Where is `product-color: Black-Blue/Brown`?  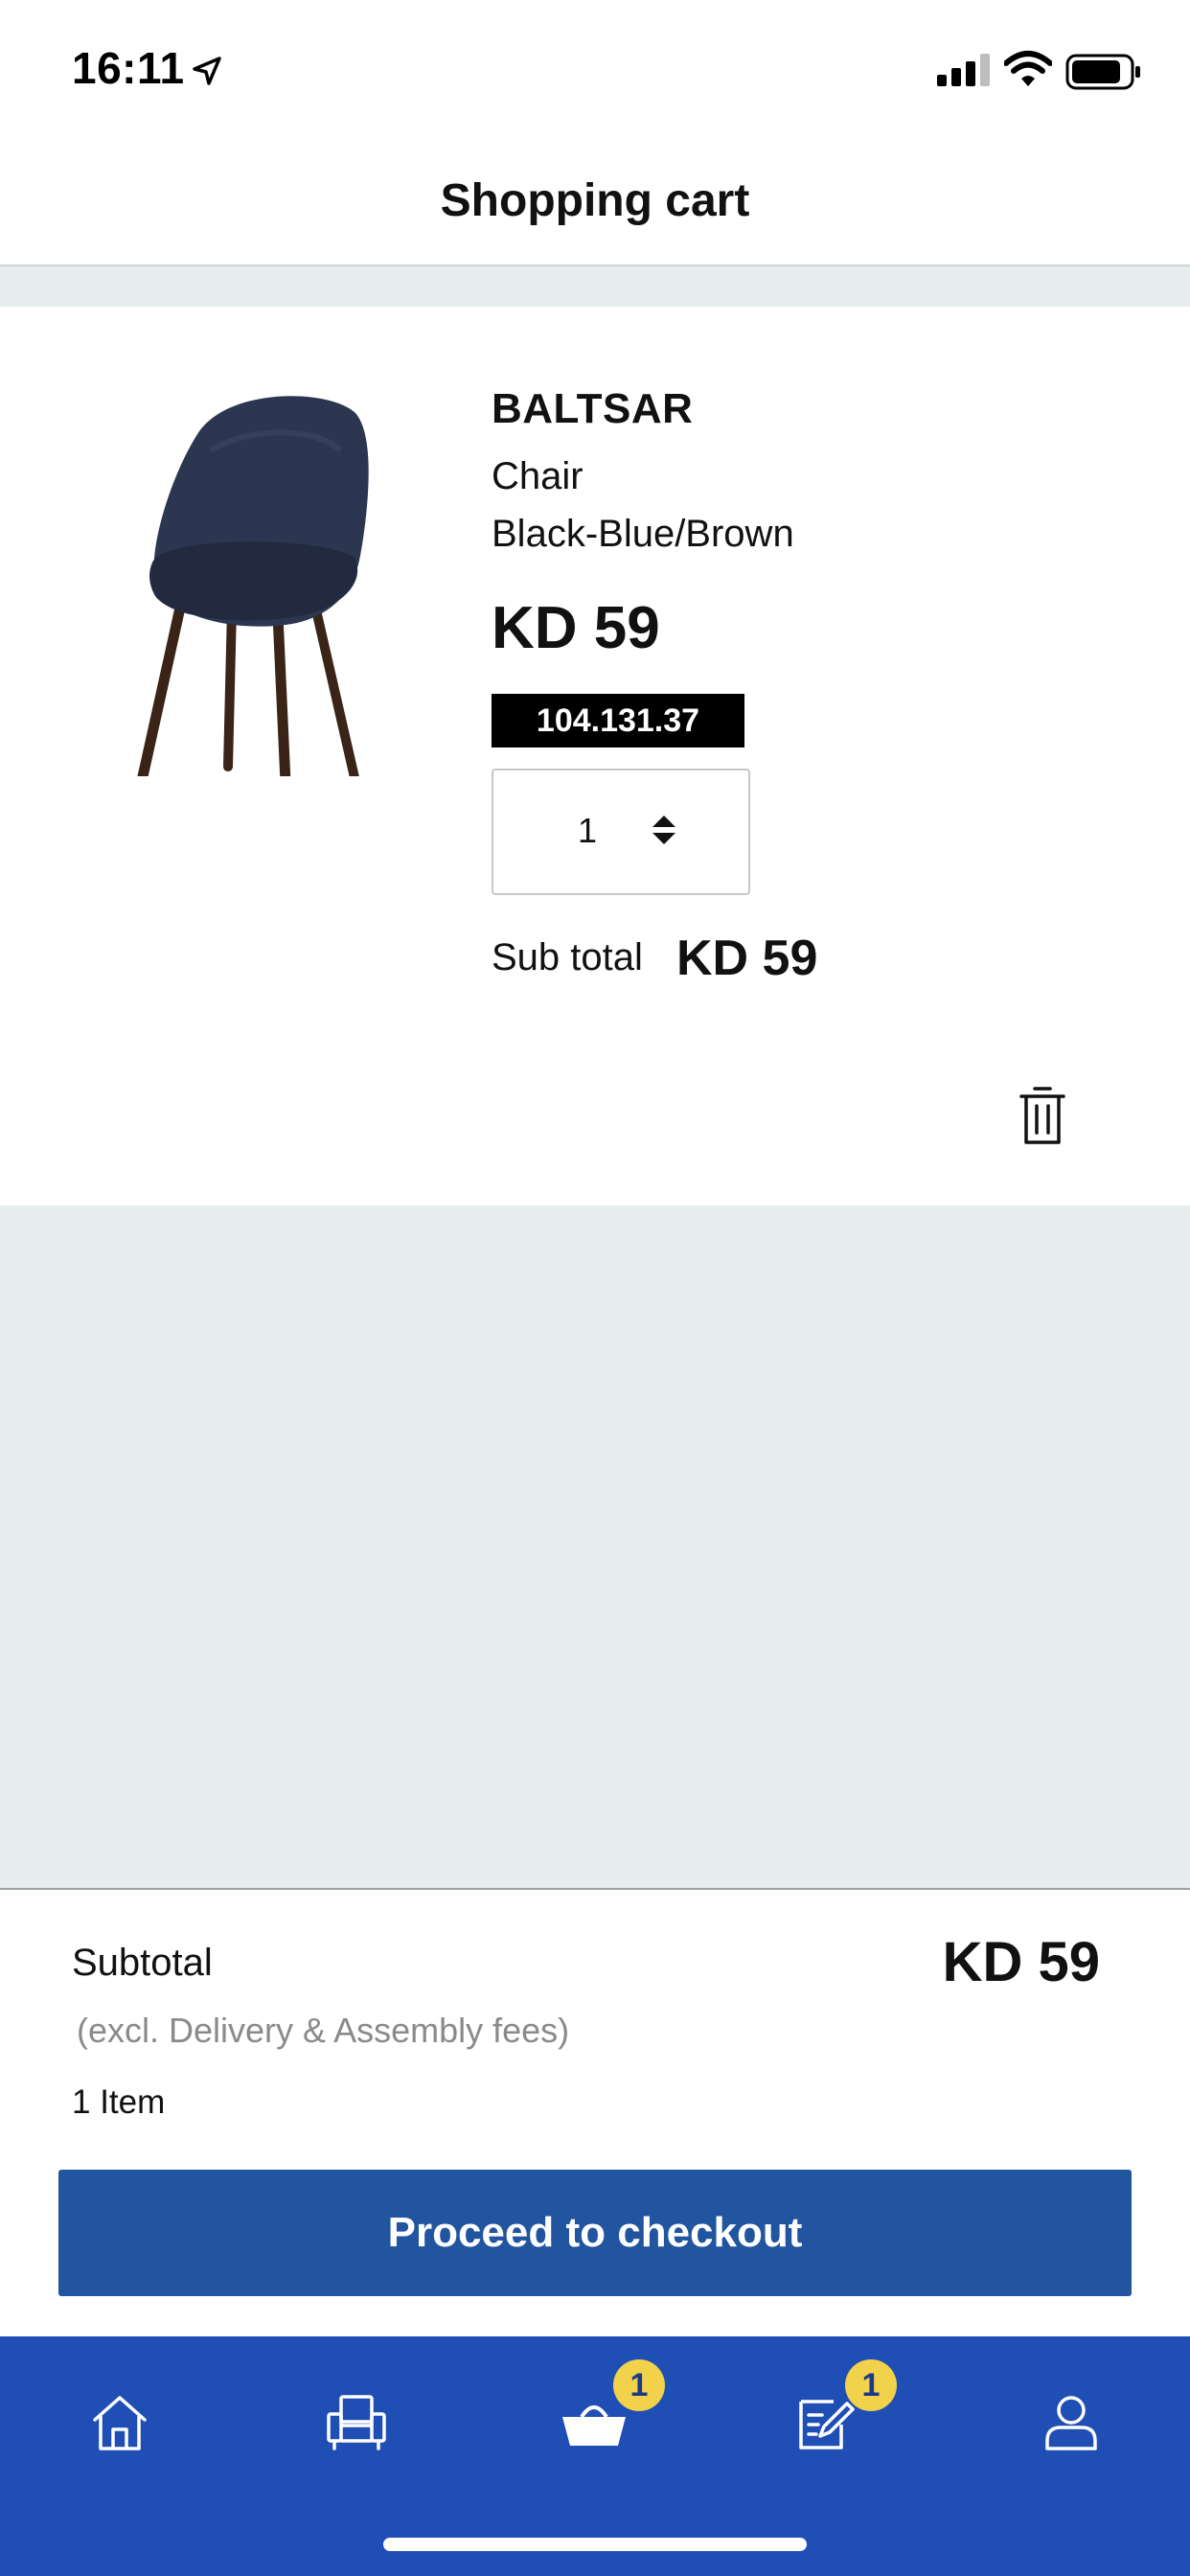
product-color: Black-Blue/Brown is located at coordinates (643, 534).